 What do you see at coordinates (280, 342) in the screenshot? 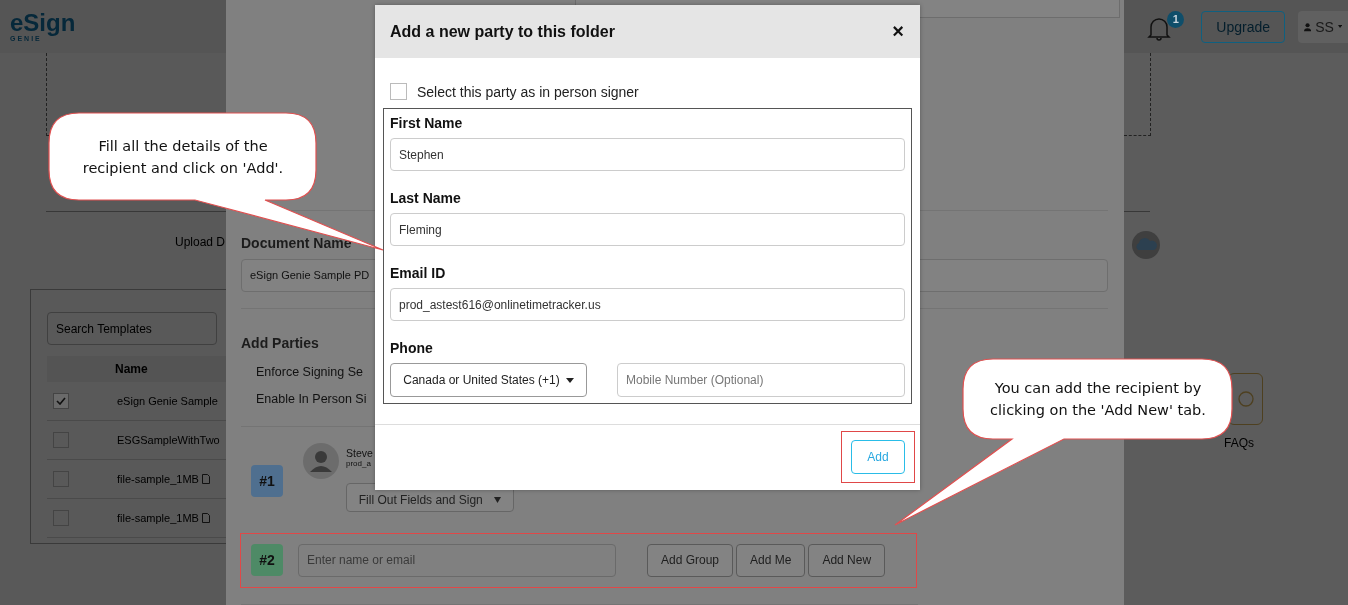
I see `section-title: Add Parties` at bounding box center [280, 342].